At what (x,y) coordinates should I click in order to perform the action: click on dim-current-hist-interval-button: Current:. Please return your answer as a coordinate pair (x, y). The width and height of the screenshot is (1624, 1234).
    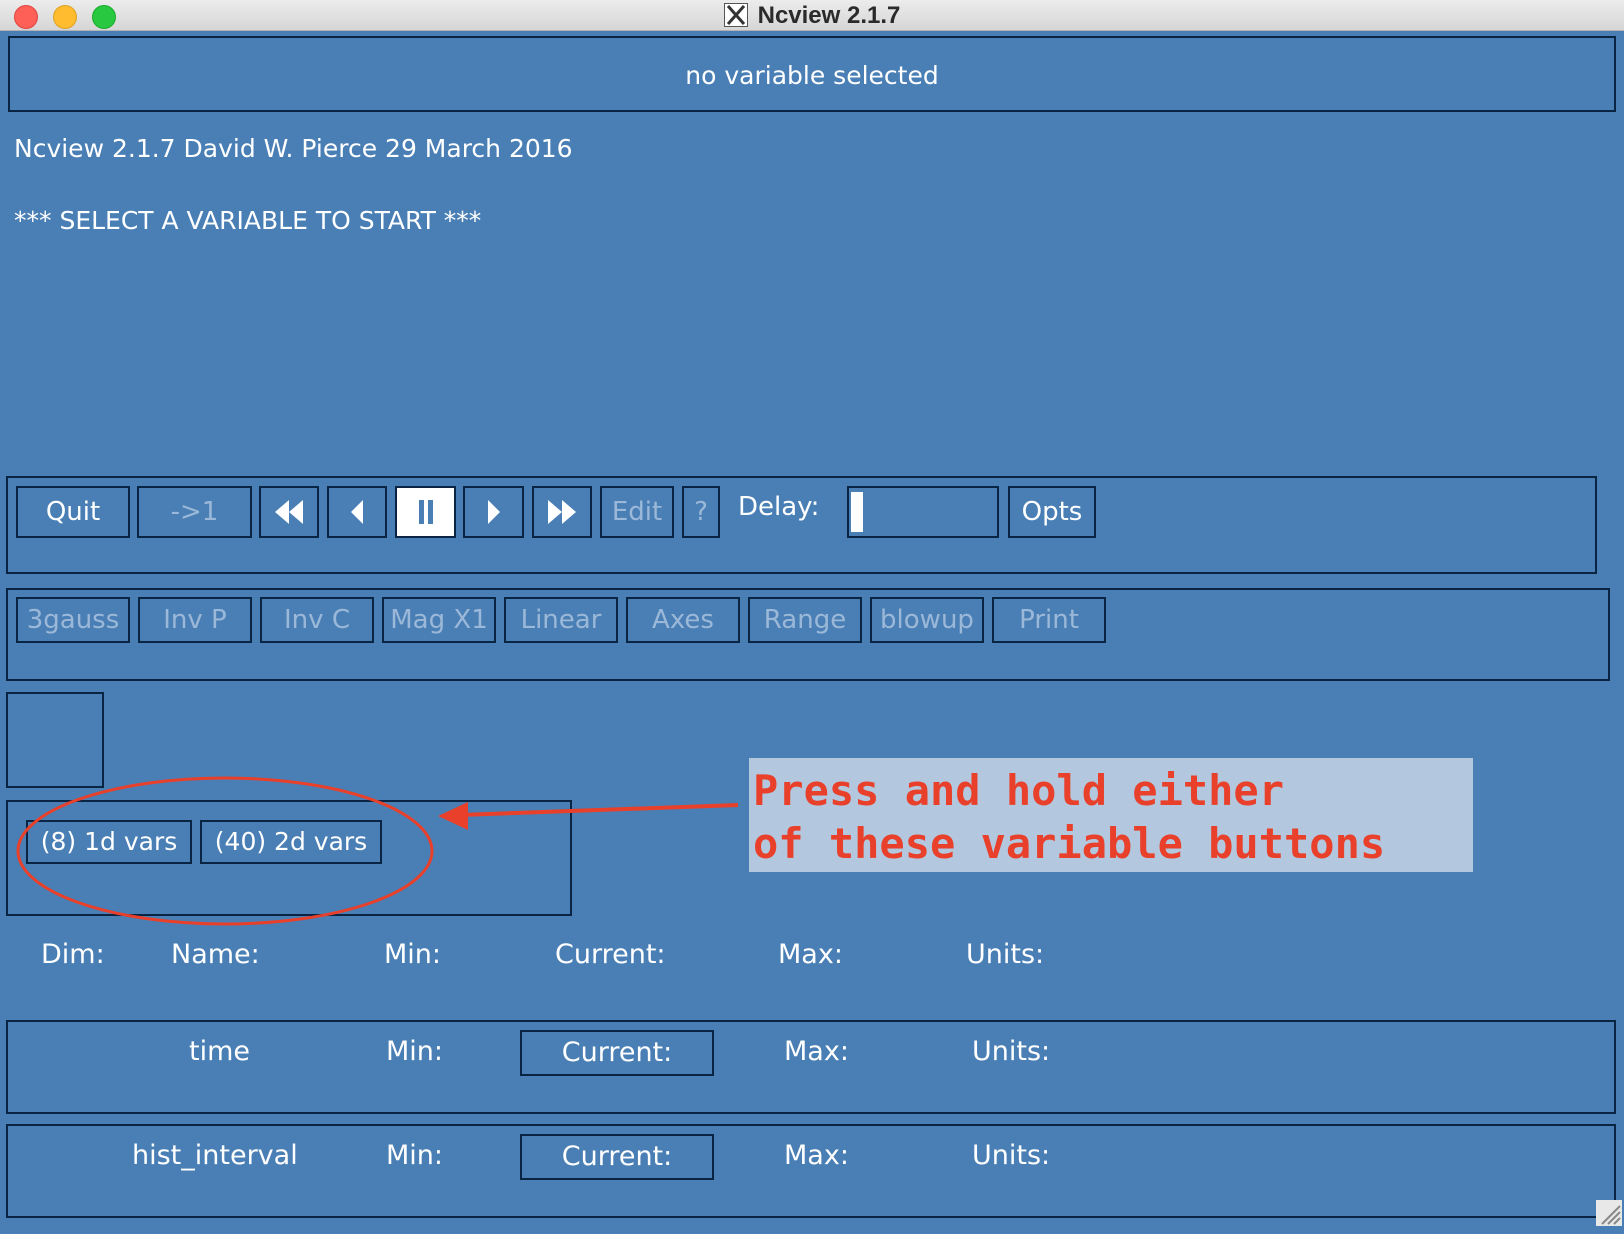
    Looking at the image, I should click on (617, 1157).